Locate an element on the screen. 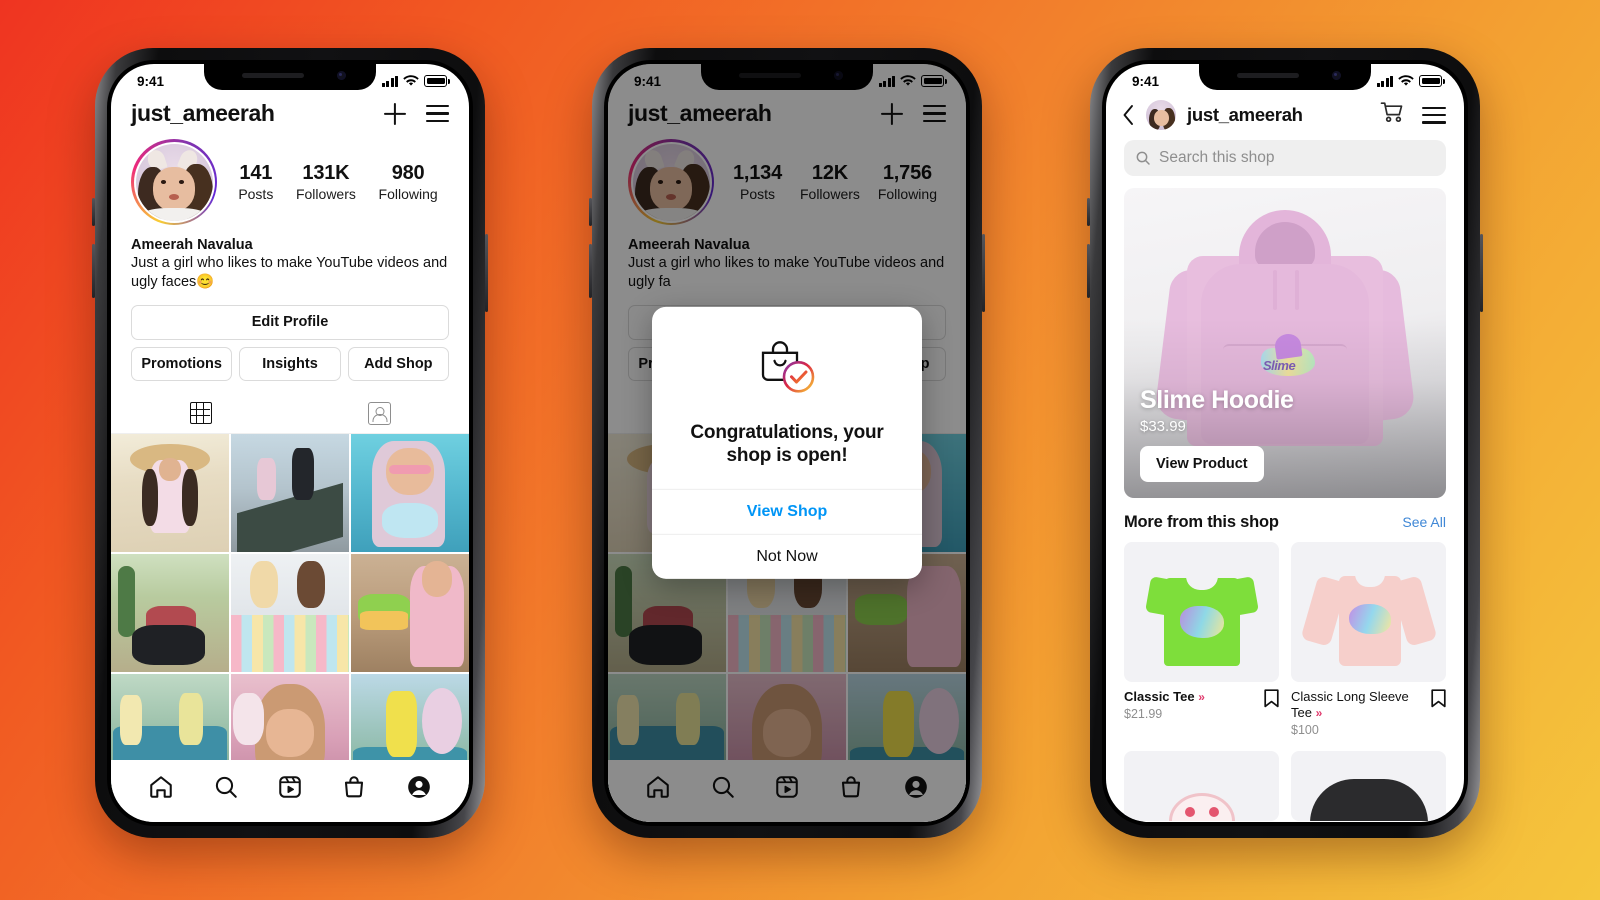 Image resolution: width=1600 pixels, height=900 pixels. tab-tagged is located at coordinates (379, 413).